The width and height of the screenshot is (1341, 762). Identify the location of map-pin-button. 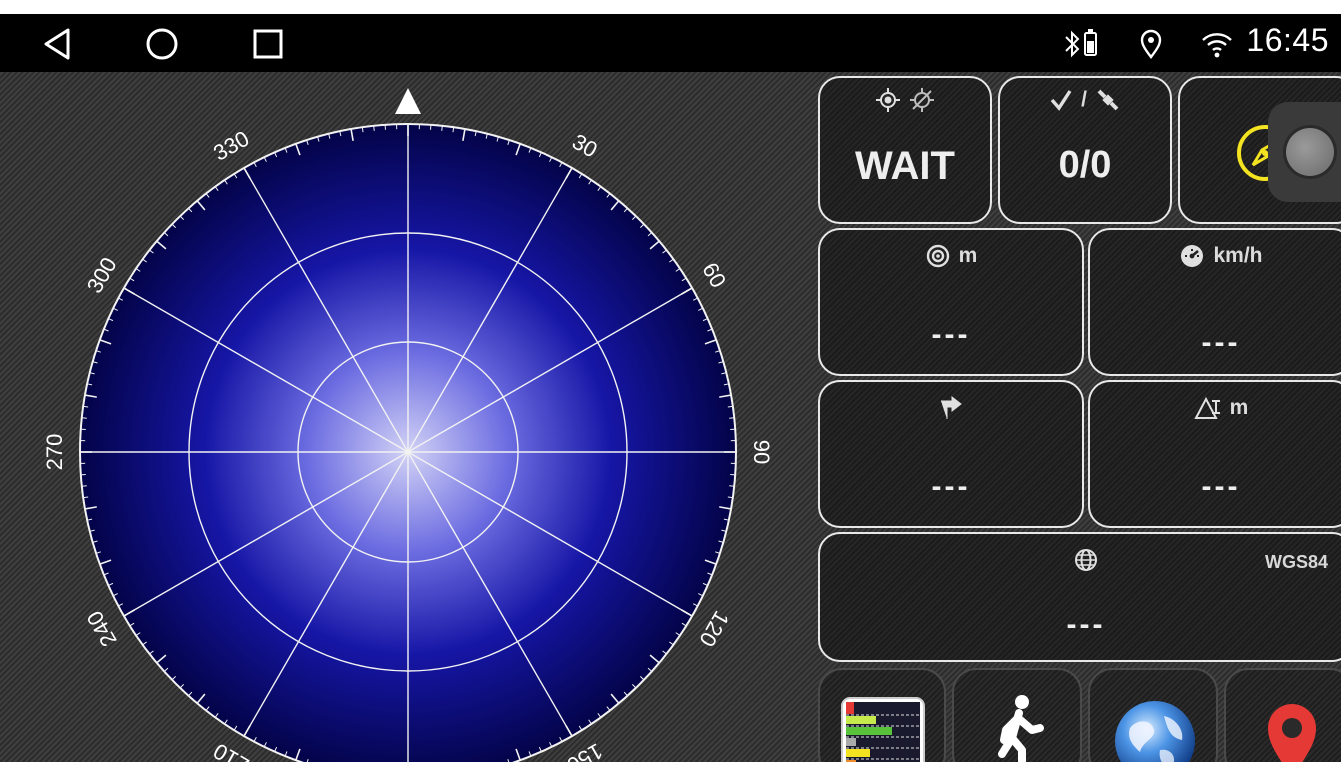
(1282, 715).